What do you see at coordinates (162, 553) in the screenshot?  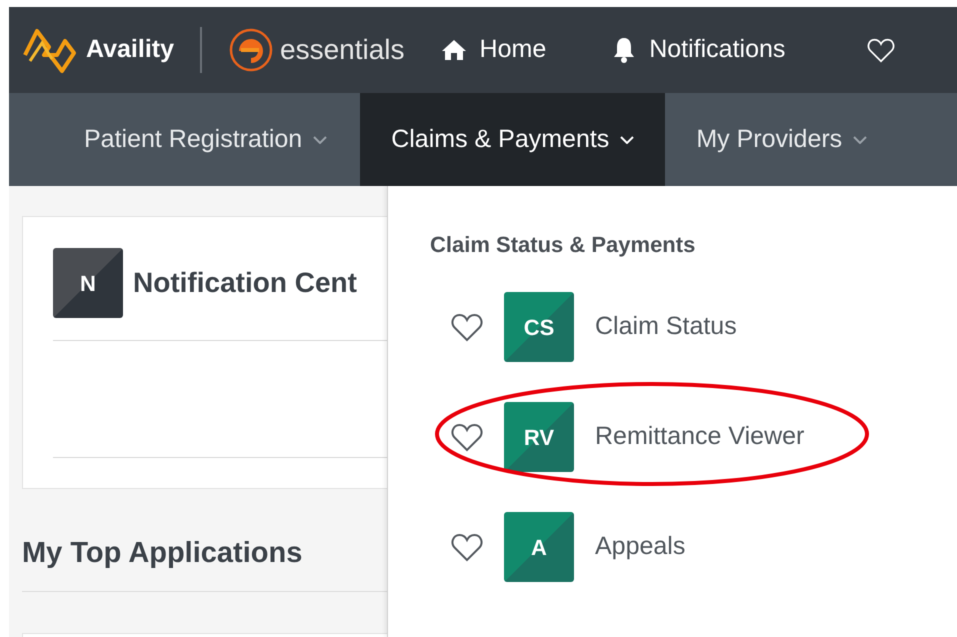 I see `section-title: My Top Applications` at bounding box center [162, 553].